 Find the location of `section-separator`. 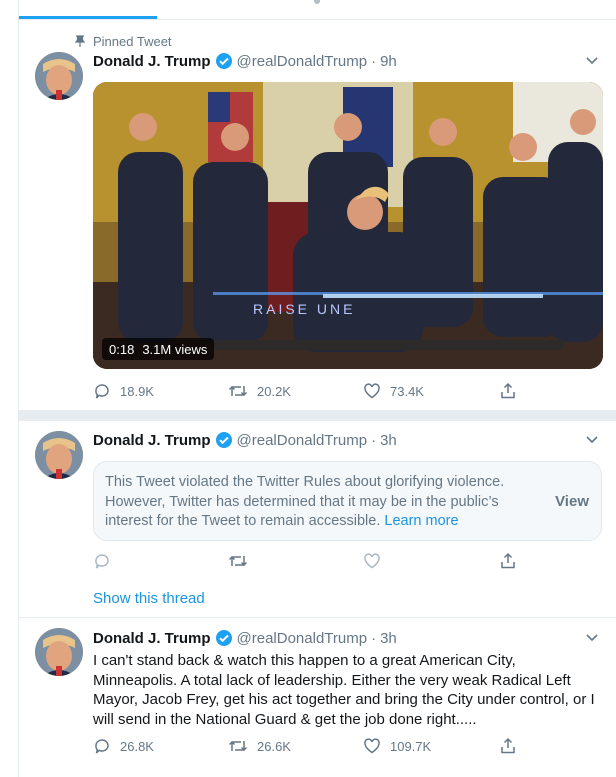

section-separator is located at coordinates (317, 415).